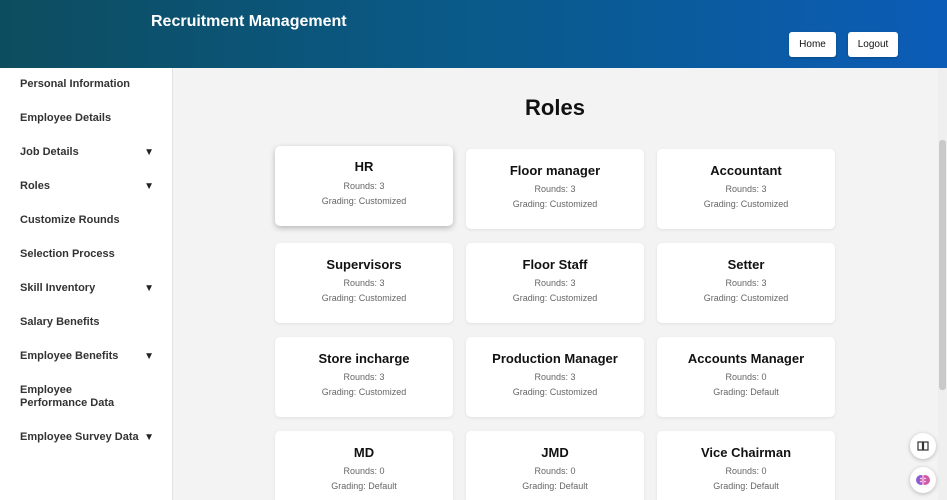 The width and height of the screenshot is (947, 500). I want to click on sidebar-item-job-details: Job Details ▼, so click(90, 152).